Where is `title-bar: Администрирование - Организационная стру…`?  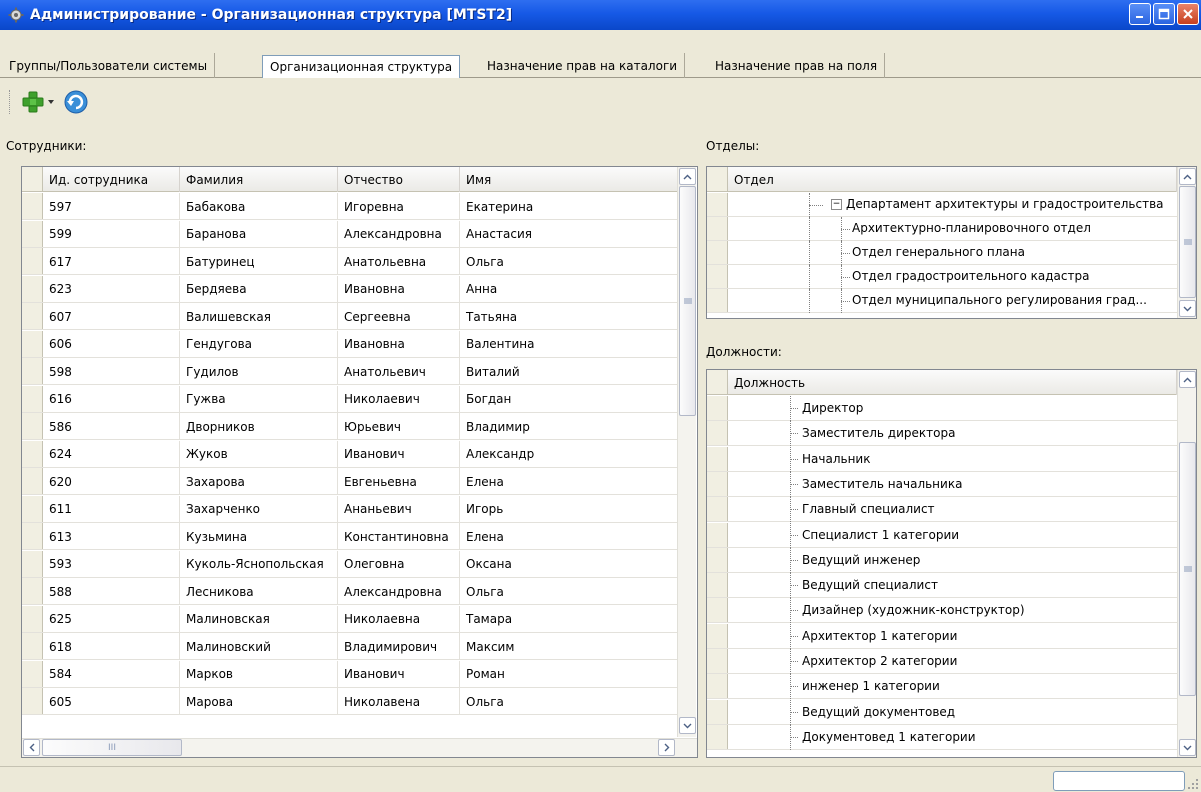 title-bar: Администрирование - Организационная стру… is located at coordinates (600, 15).